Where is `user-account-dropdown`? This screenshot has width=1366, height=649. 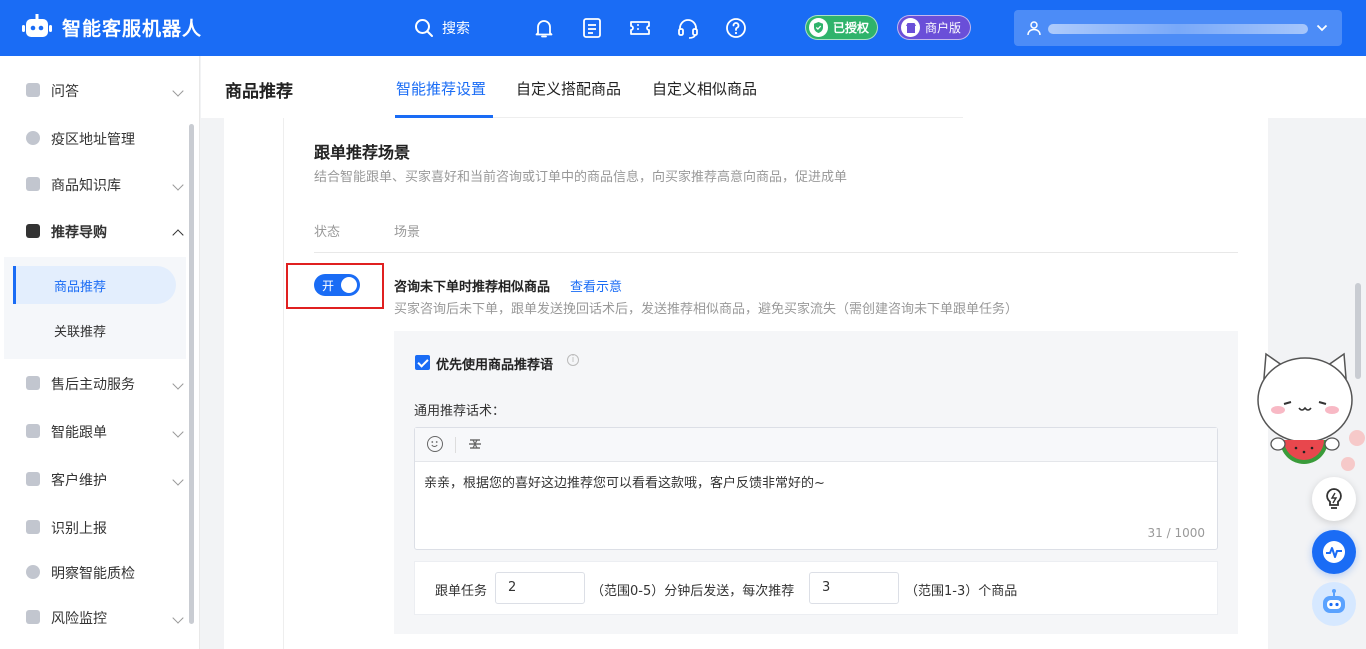 user-account-dropdown is located at coordinates (1178, 28).